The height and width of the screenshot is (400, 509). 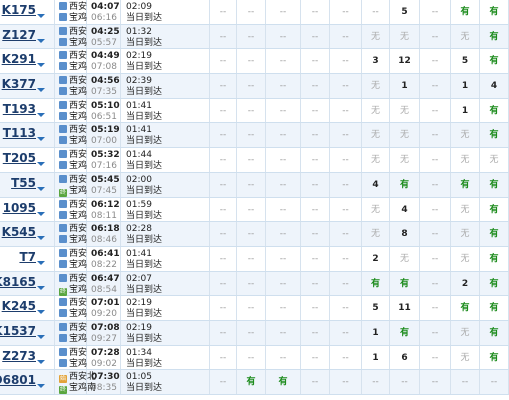 I want to click on train-number-link: Z273, so click(x=19, y=356).